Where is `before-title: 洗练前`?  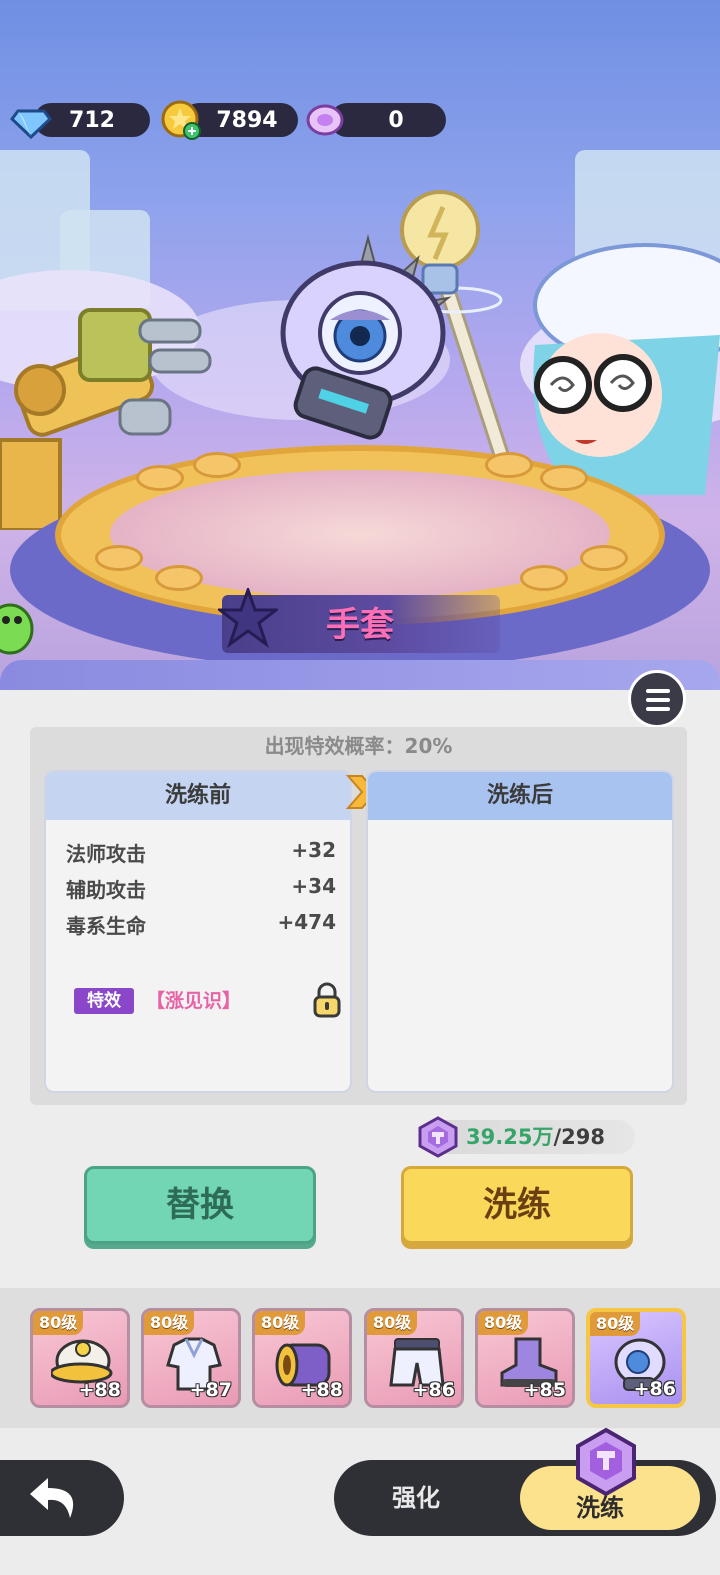 before-title: 洗练前 is located at coordinates (198, 796).